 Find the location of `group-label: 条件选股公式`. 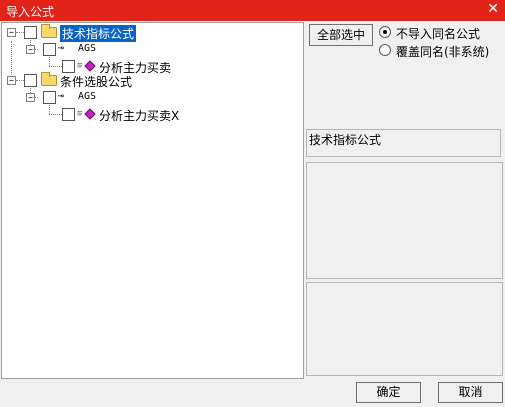

group-label: 条件选股公式 is located at coordinates (96, 81).